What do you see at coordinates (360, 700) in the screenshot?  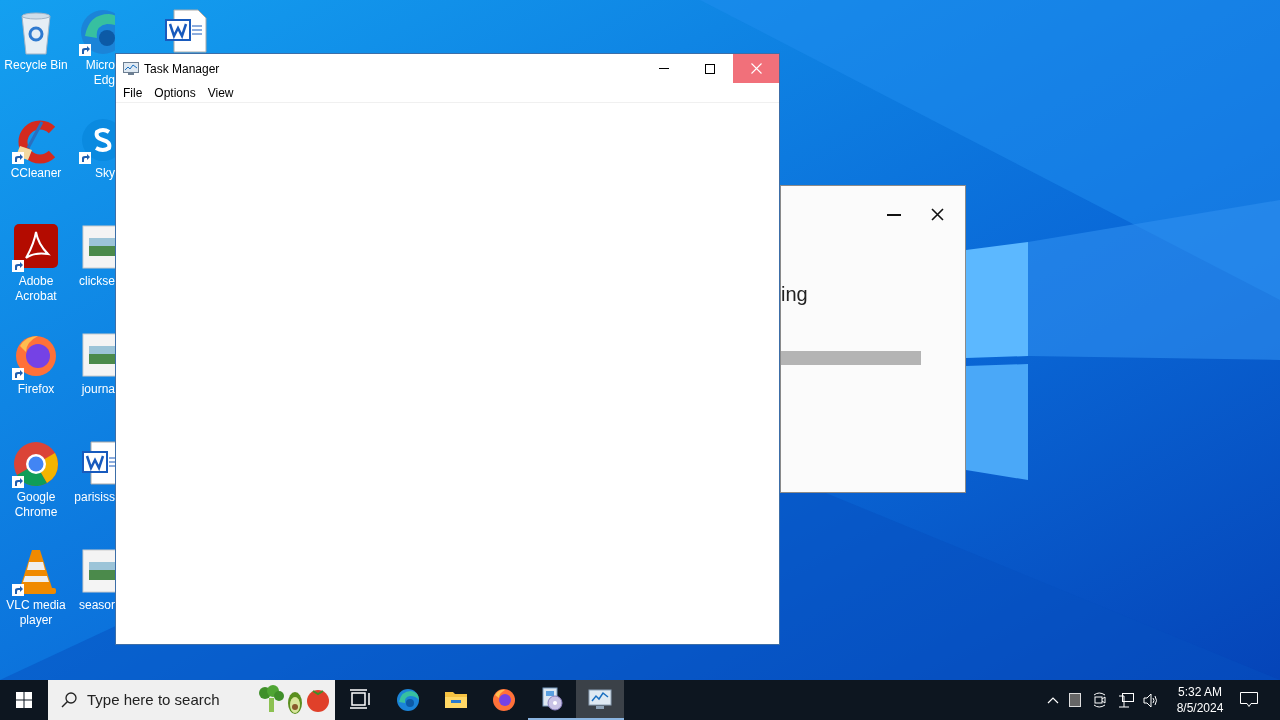 I see `task-view-icon` at bounding box center [360, 700].